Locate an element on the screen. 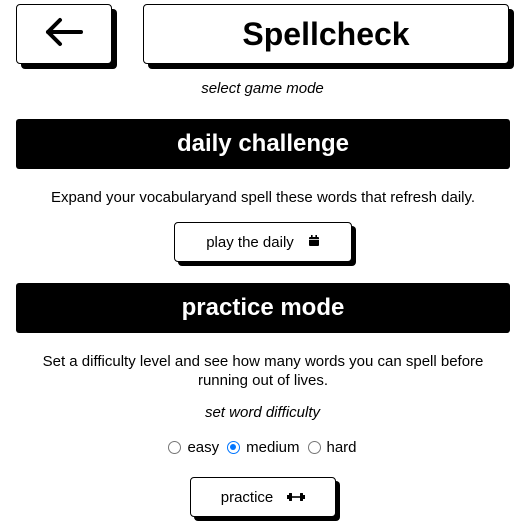 This screenshot has height=527, width=525. play-daily-button: play the daily is located at coordinates (263, 242).